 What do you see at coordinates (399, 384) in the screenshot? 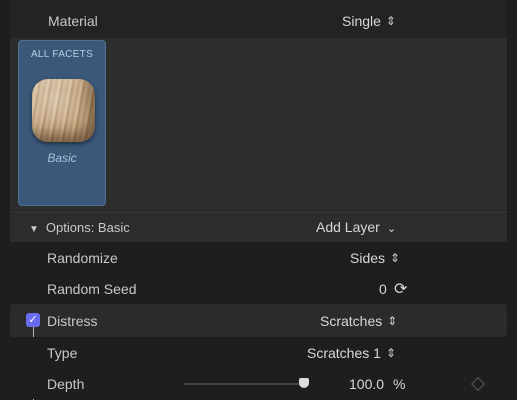
I see `depth-unit: %` at bounding box center [399, 384].